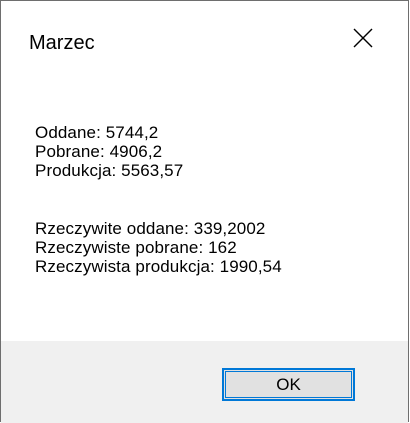 The width and height of the screenshot is (410, 423). What do you see at coordinates (97, 132) in the screenshot?
I see `message-line-oddane: Oddane: 5744,2` at bounding box center [97, 132].